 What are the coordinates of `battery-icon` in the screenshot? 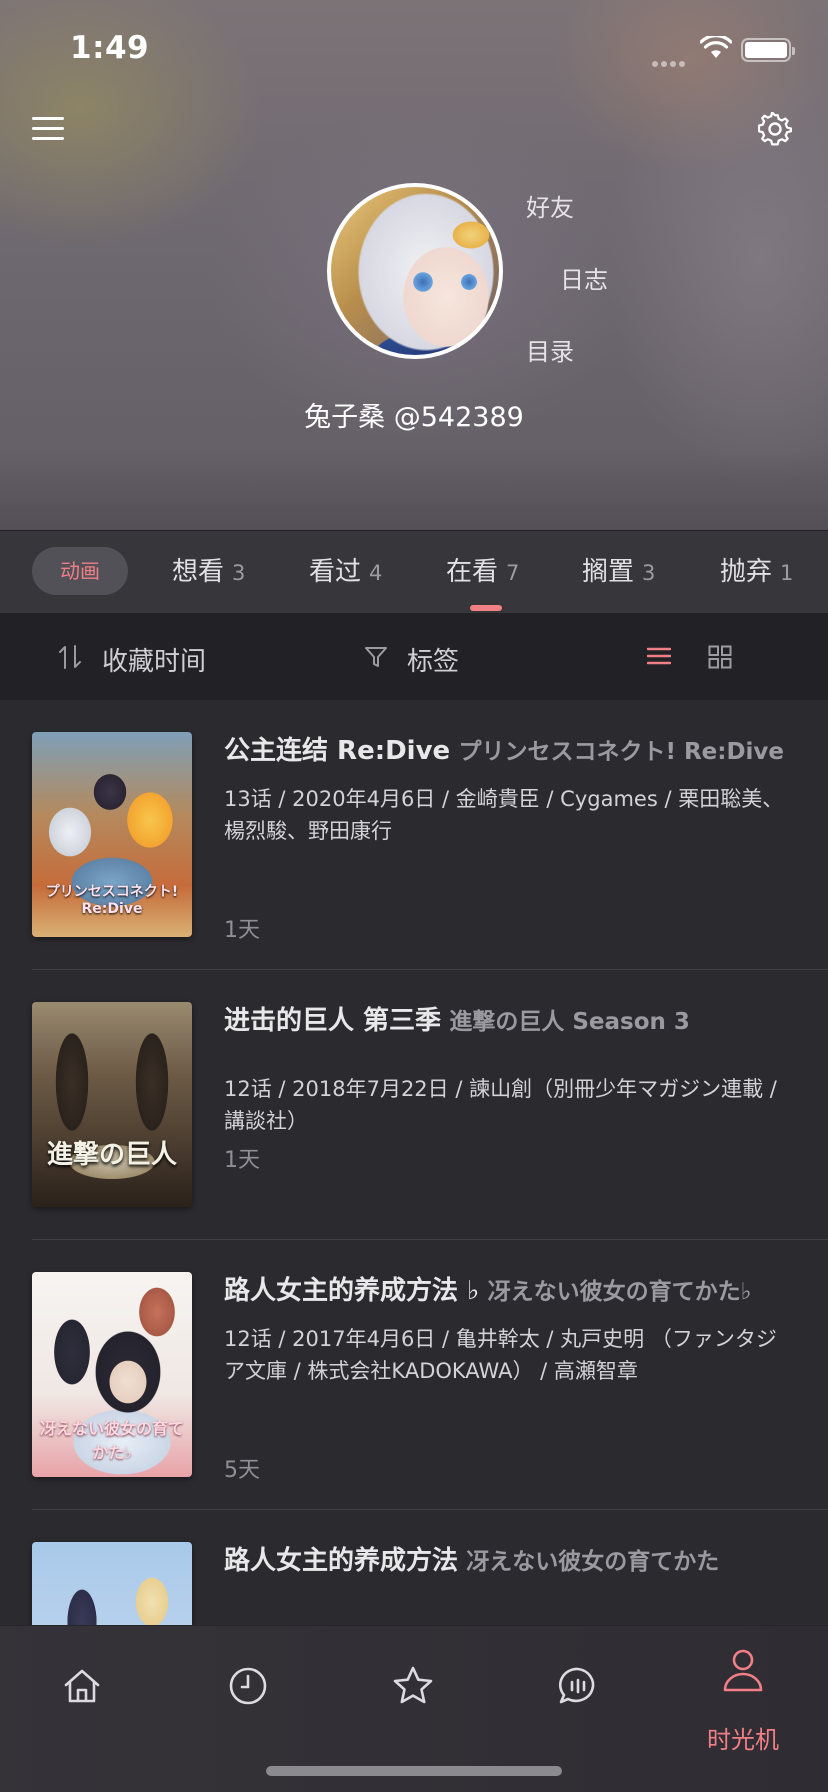 It's located at (768, 50).